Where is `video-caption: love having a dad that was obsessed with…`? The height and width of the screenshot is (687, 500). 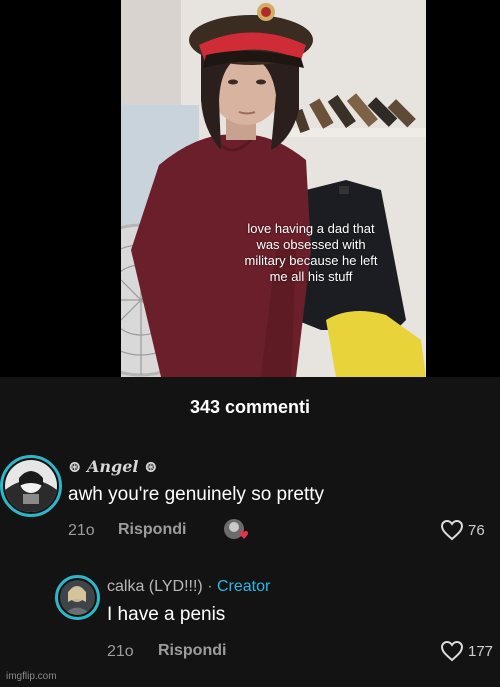
video-caption: love having a dad that was obsessed with… is located at coordinates (311, 253).